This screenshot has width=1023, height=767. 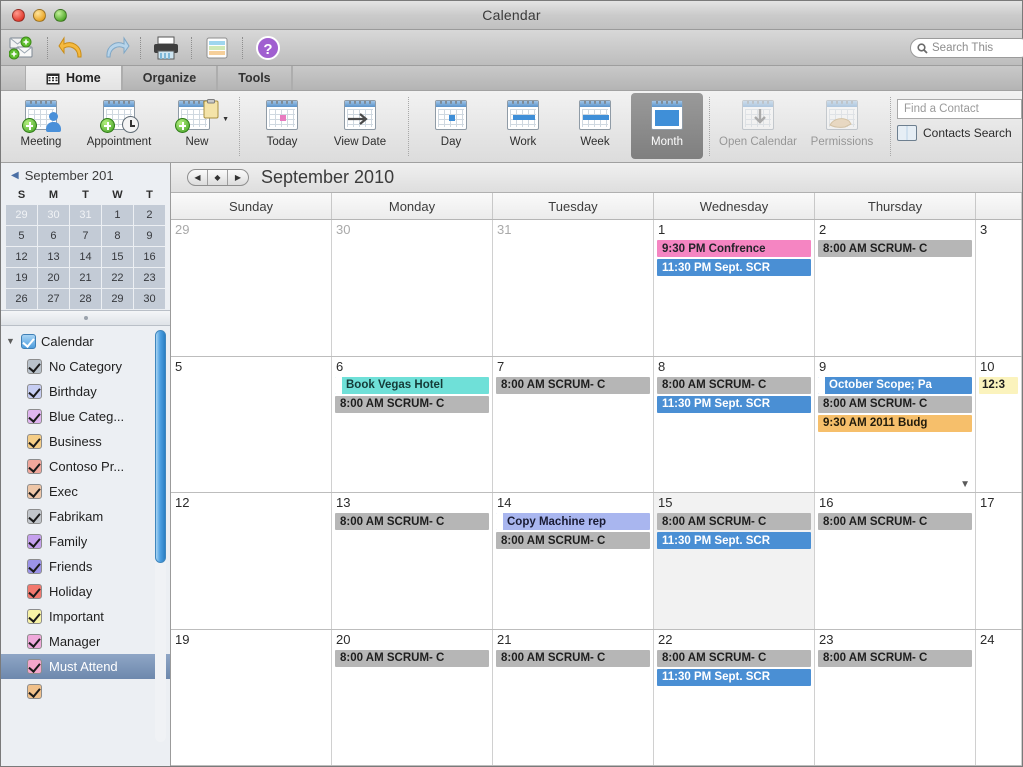 I want to click on mini-day: 26, so click(x=21, y=298).